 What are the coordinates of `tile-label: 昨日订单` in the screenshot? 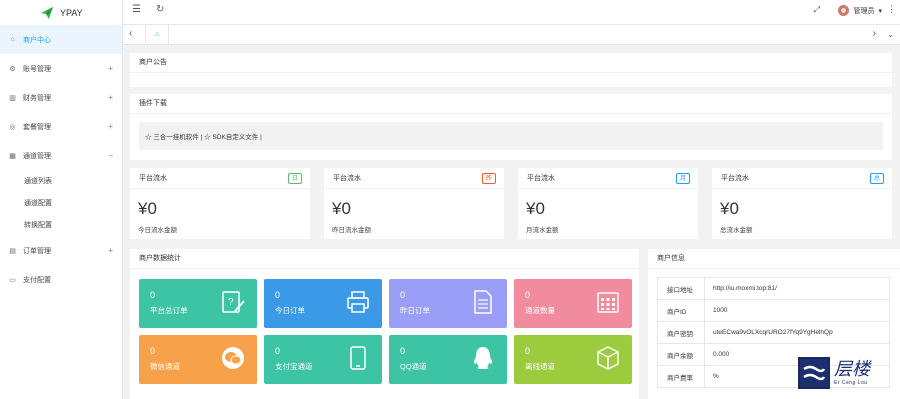 It's located at (415, 310).